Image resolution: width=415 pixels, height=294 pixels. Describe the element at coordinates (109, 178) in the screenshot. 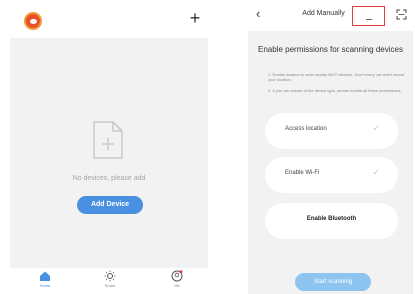

I see `empty-state-message: No devices, please add` at that location.